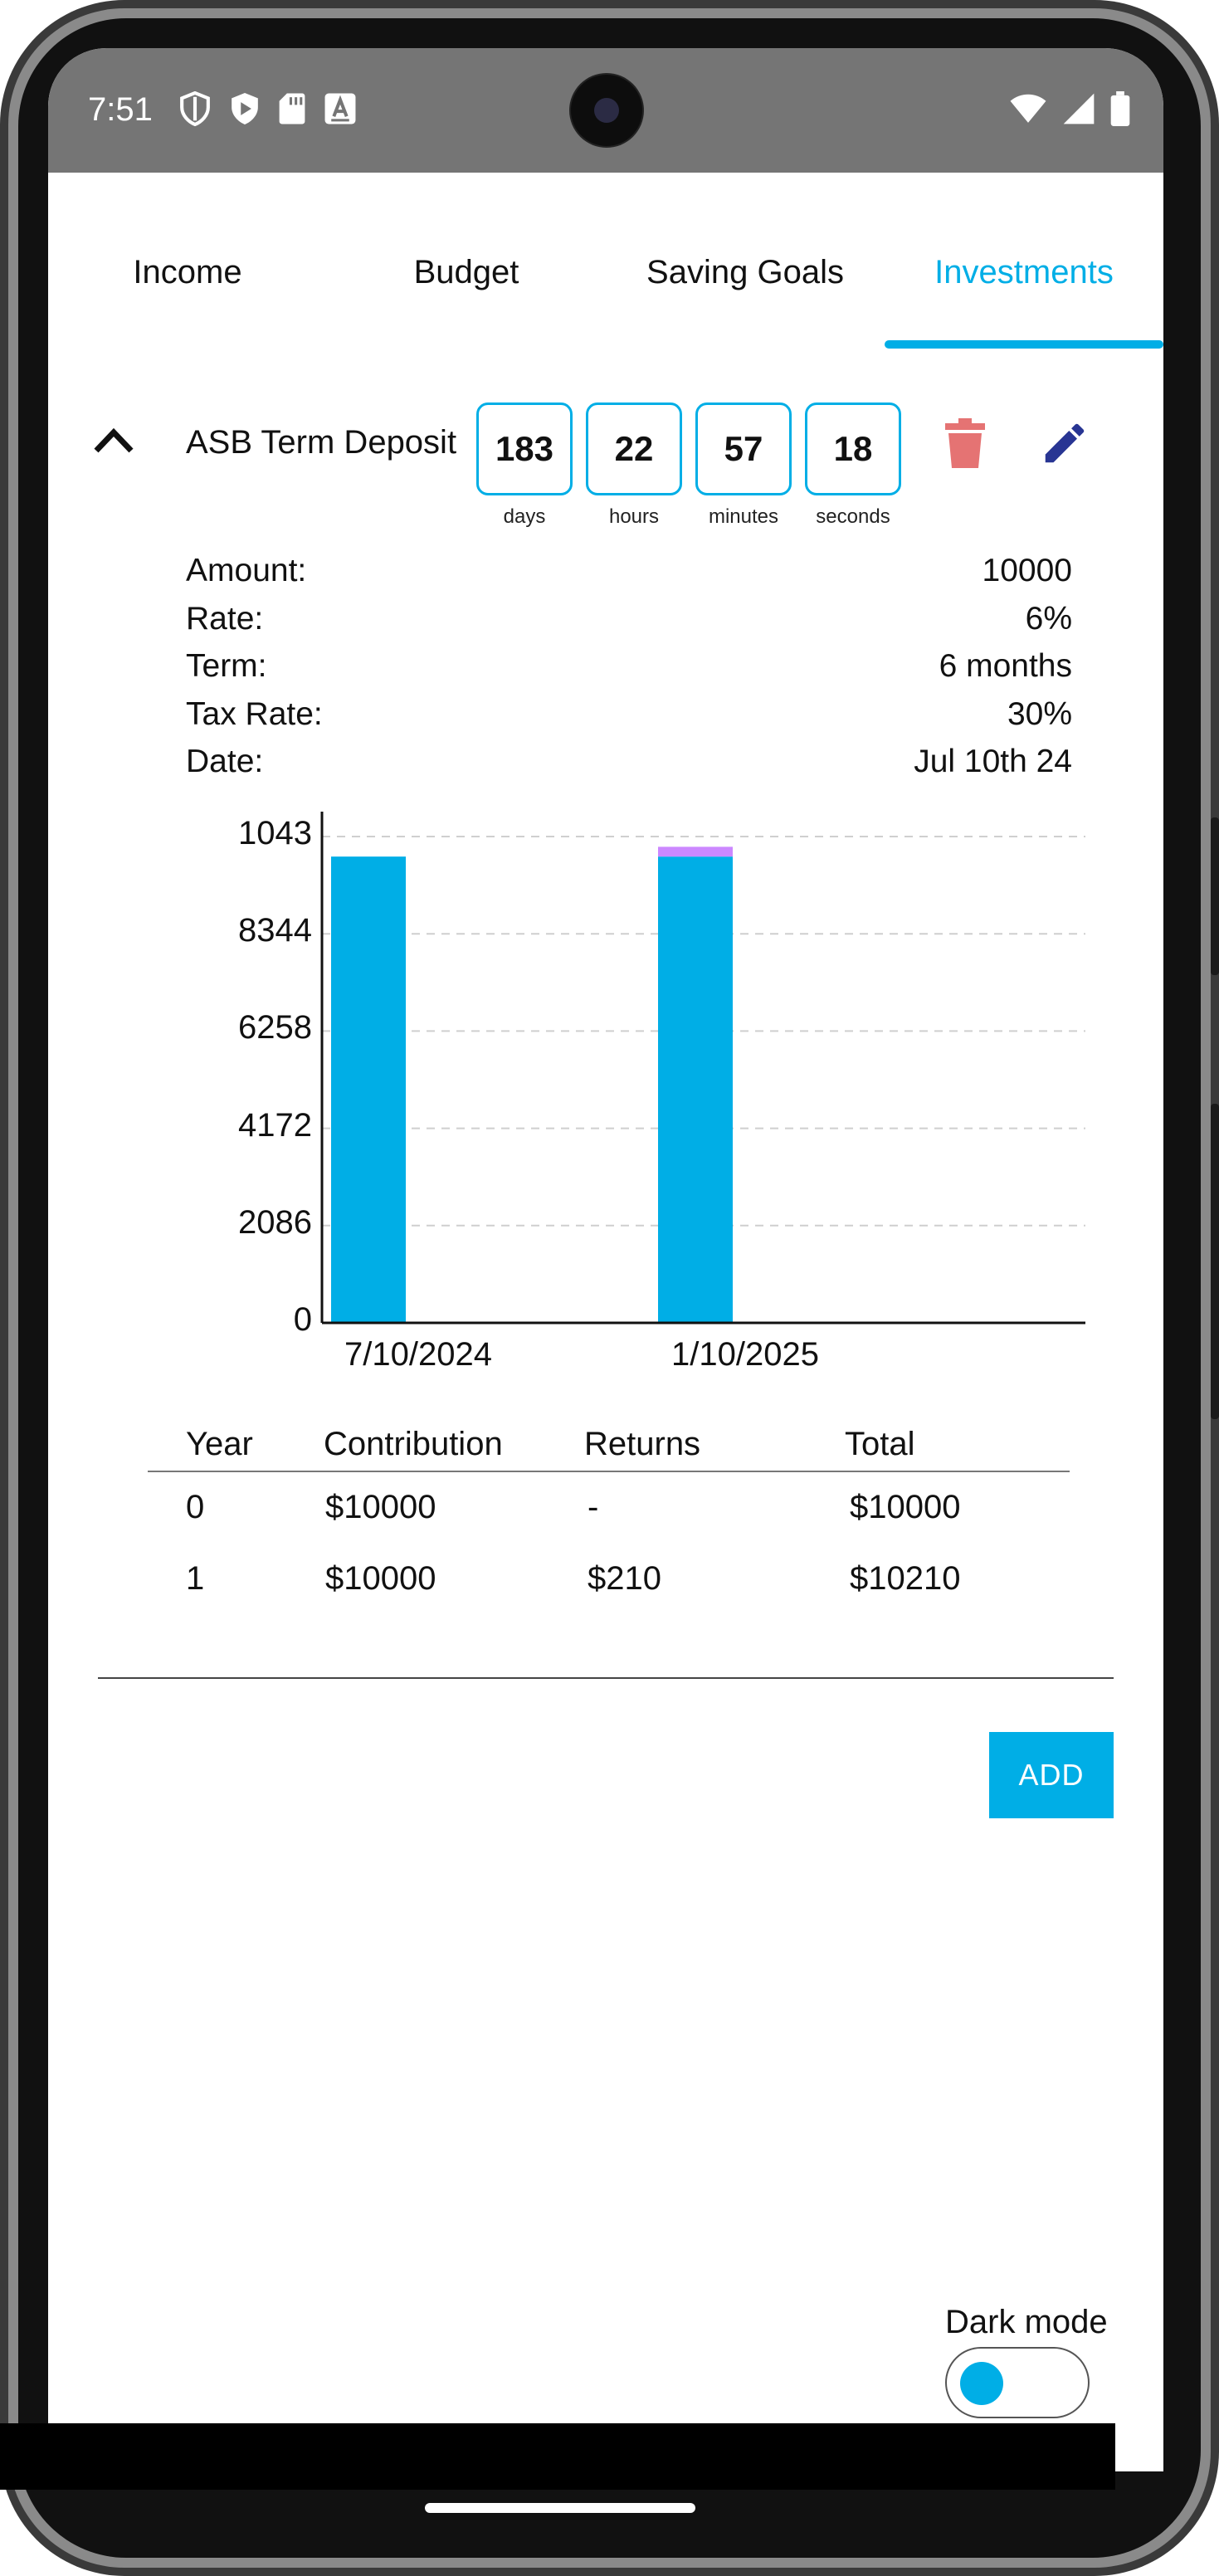 The height and width of the screenshot is (2576, 1219). What do you see at coordinates (880, 1444) in the screenshot?
I see `table-header-total: Total` at bounding box center [880, 1444].